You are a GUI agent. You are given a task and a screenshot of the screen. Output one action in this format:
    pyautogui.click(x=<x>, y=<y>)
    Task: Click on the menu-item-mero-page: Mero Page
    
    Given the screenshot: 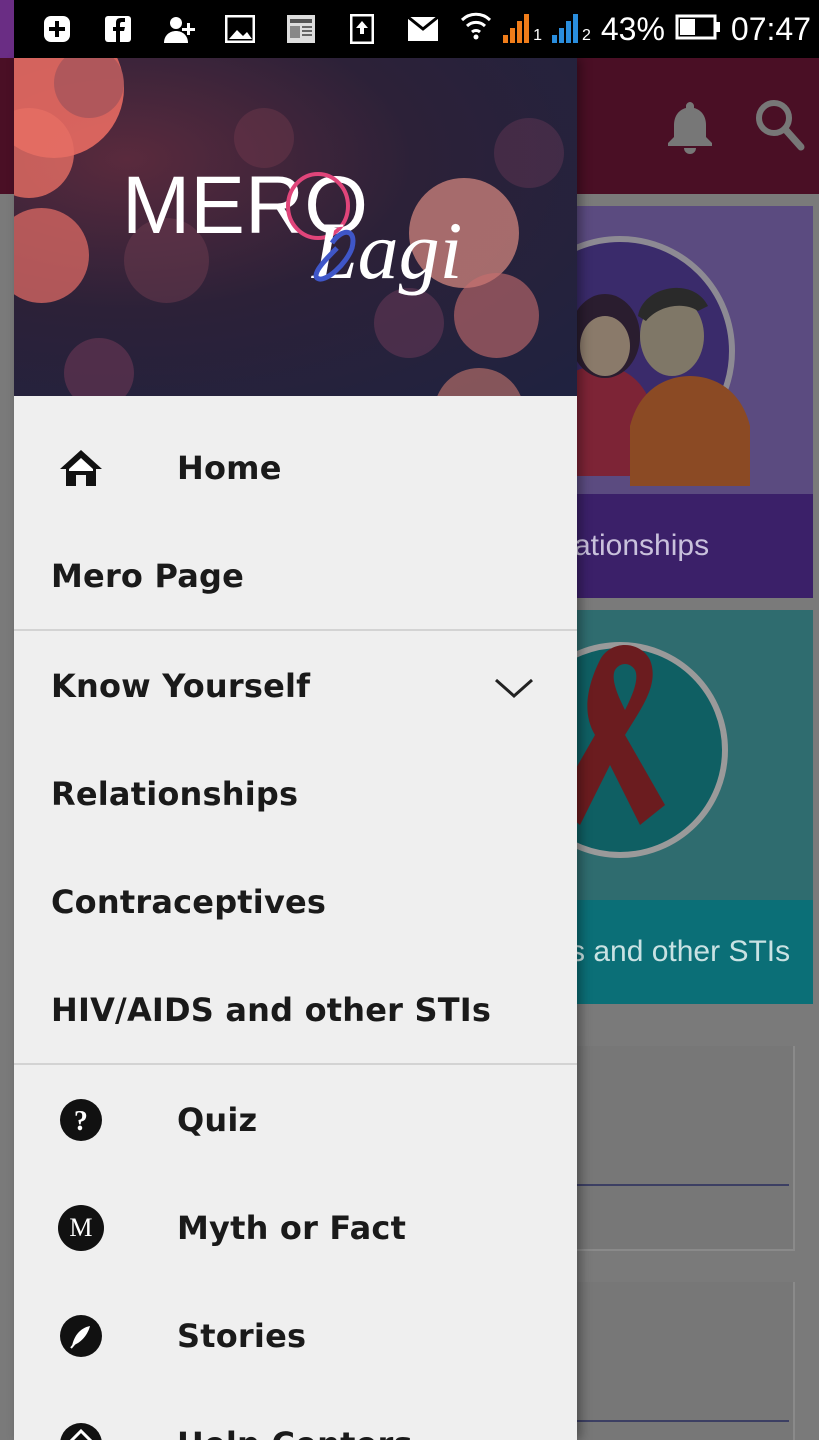 What is the action you would take?
    pyautogui.click(x=295, y=576)
    